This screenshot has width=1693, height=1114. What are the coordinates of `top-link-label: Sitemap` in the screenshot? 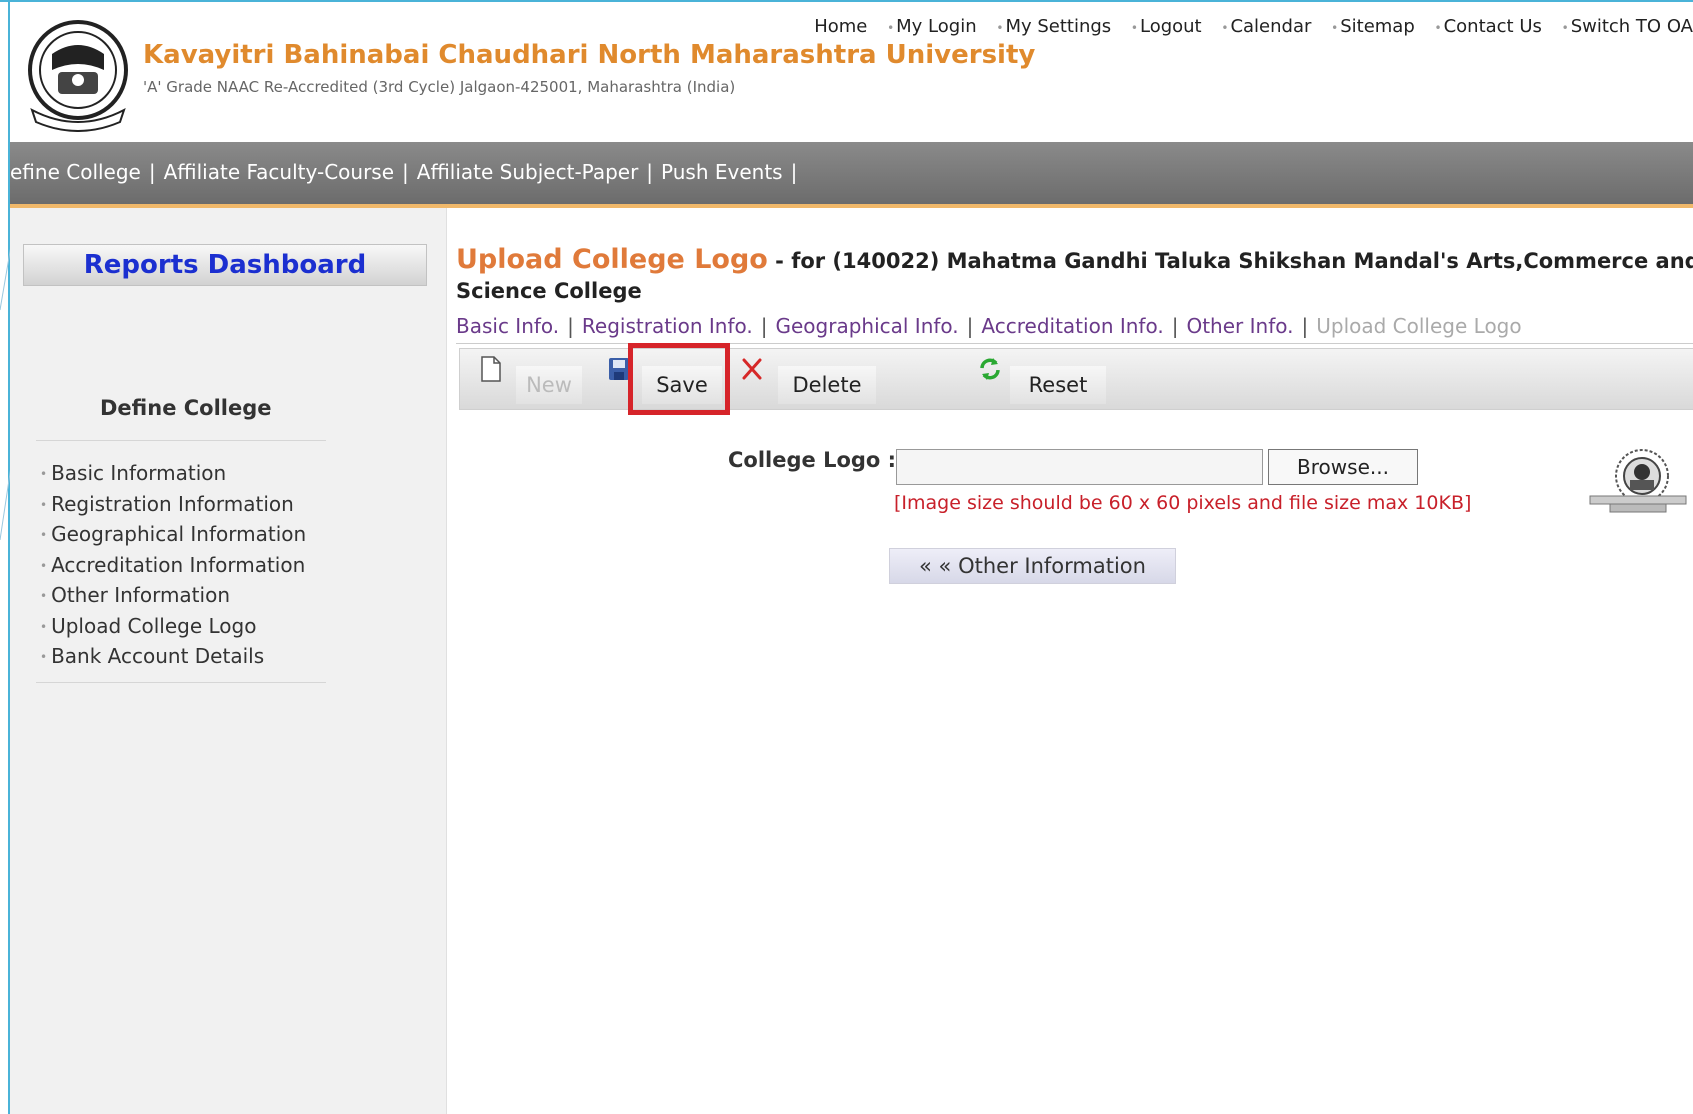 It's located at (1377, 26).